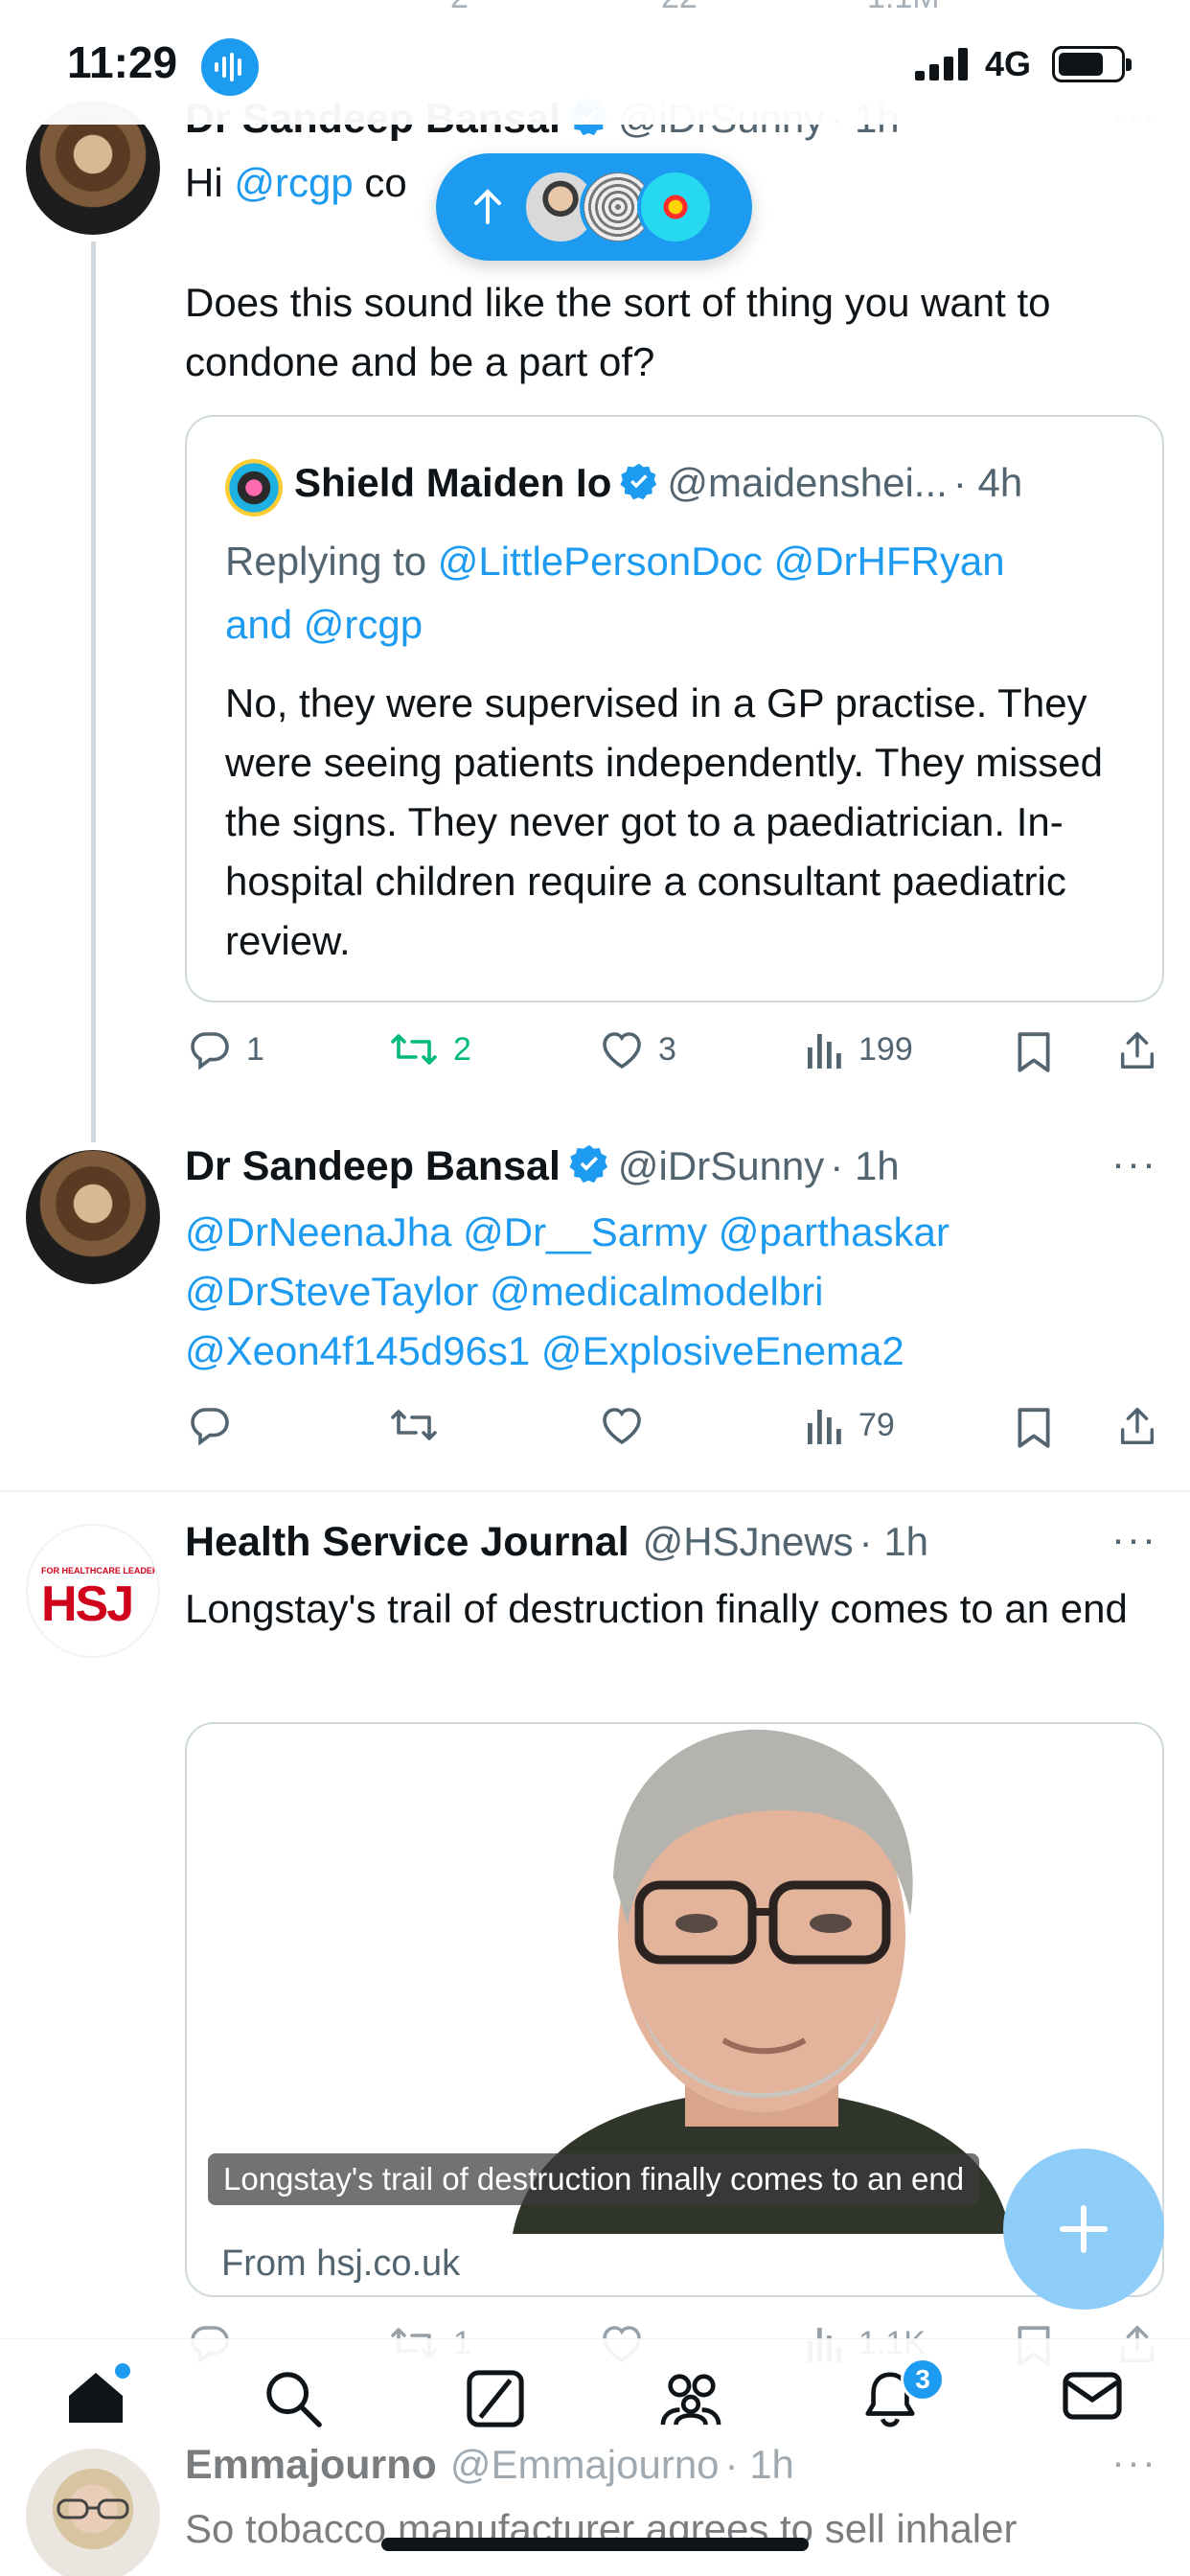  I want to click on compose-fab, so click(1083, 2229).